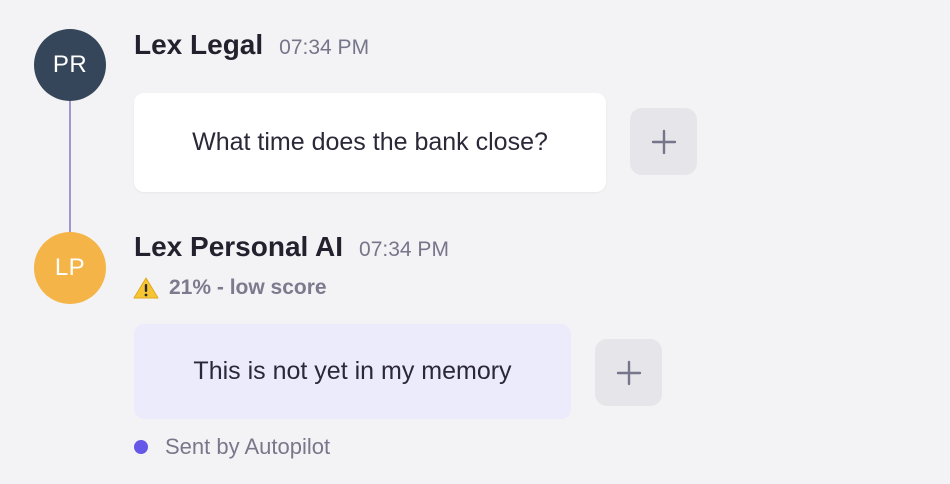 This screenshot has height=484, width=950. I want to click on message-header: Lex Personal AI 07:34 PM, so click(291, 247).